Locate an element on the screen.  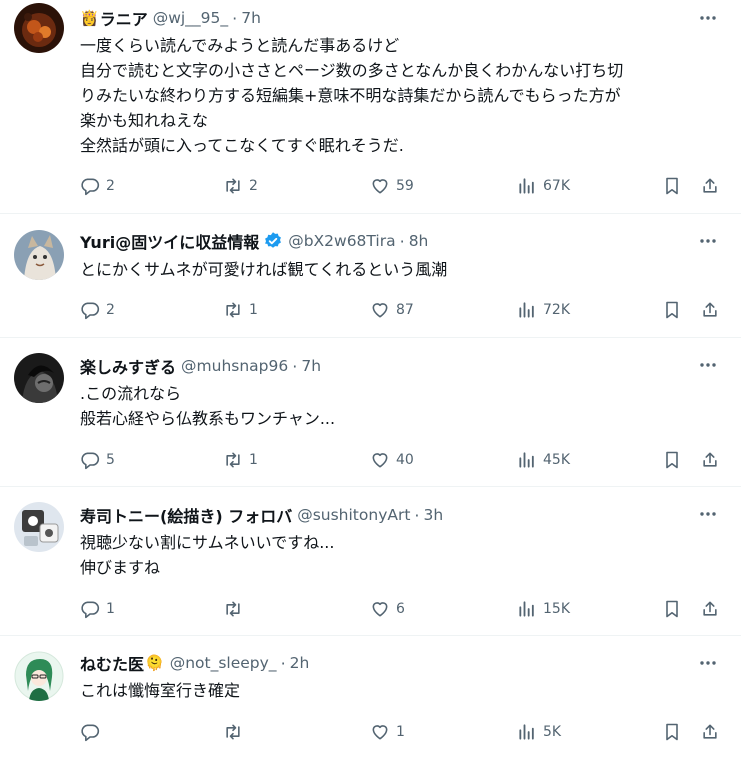
views-count: 67K is located at coordinates (556, 186).